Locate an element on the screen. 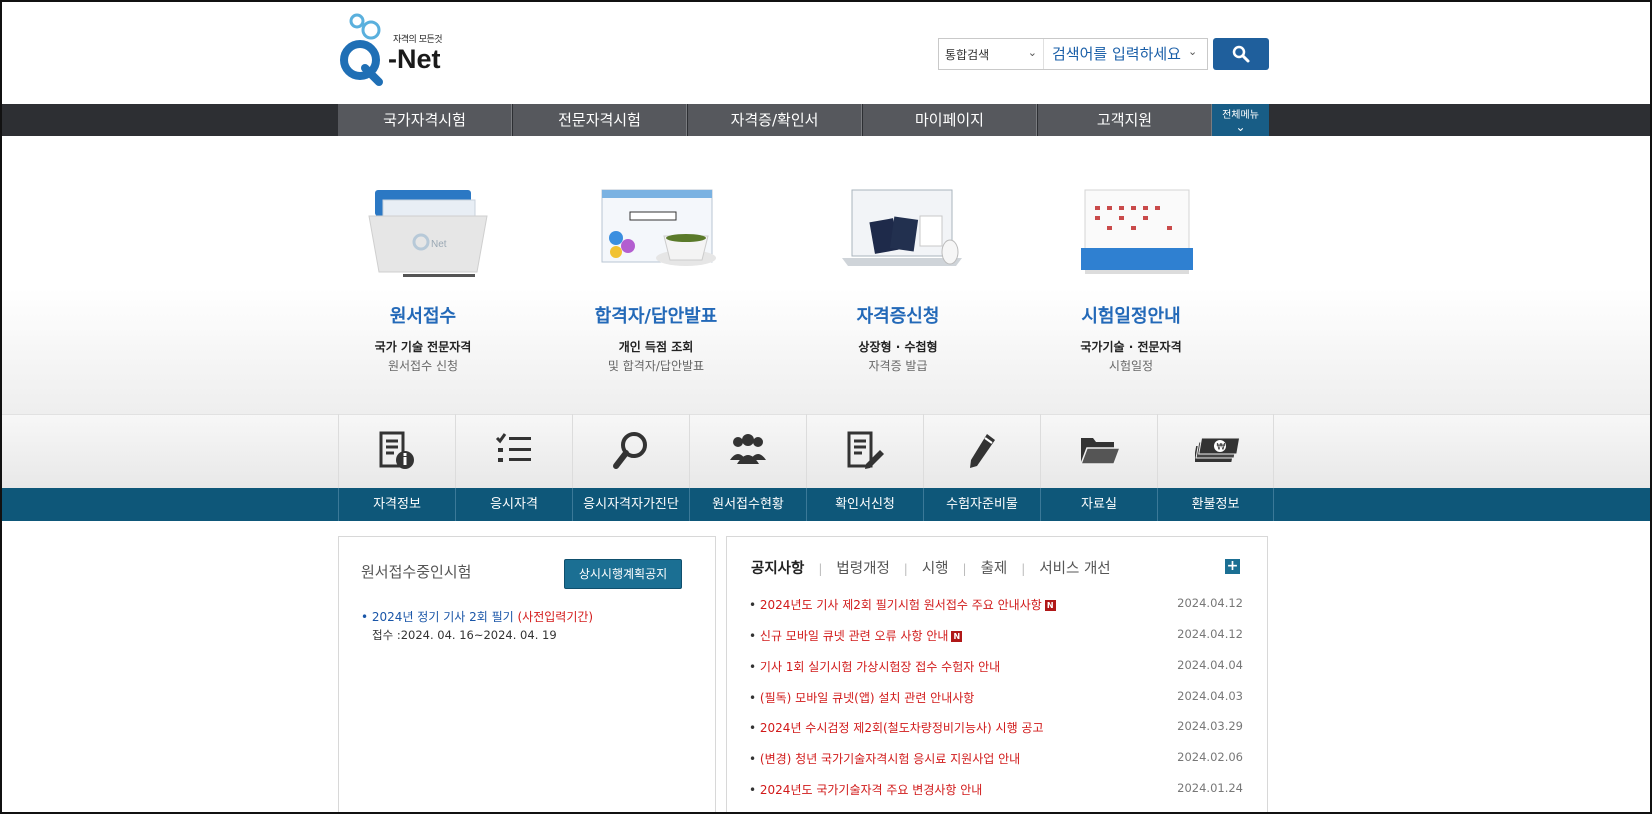 This screenshot has height=814, width=1652. magnifier-icon is located at coordinates (630, 450).